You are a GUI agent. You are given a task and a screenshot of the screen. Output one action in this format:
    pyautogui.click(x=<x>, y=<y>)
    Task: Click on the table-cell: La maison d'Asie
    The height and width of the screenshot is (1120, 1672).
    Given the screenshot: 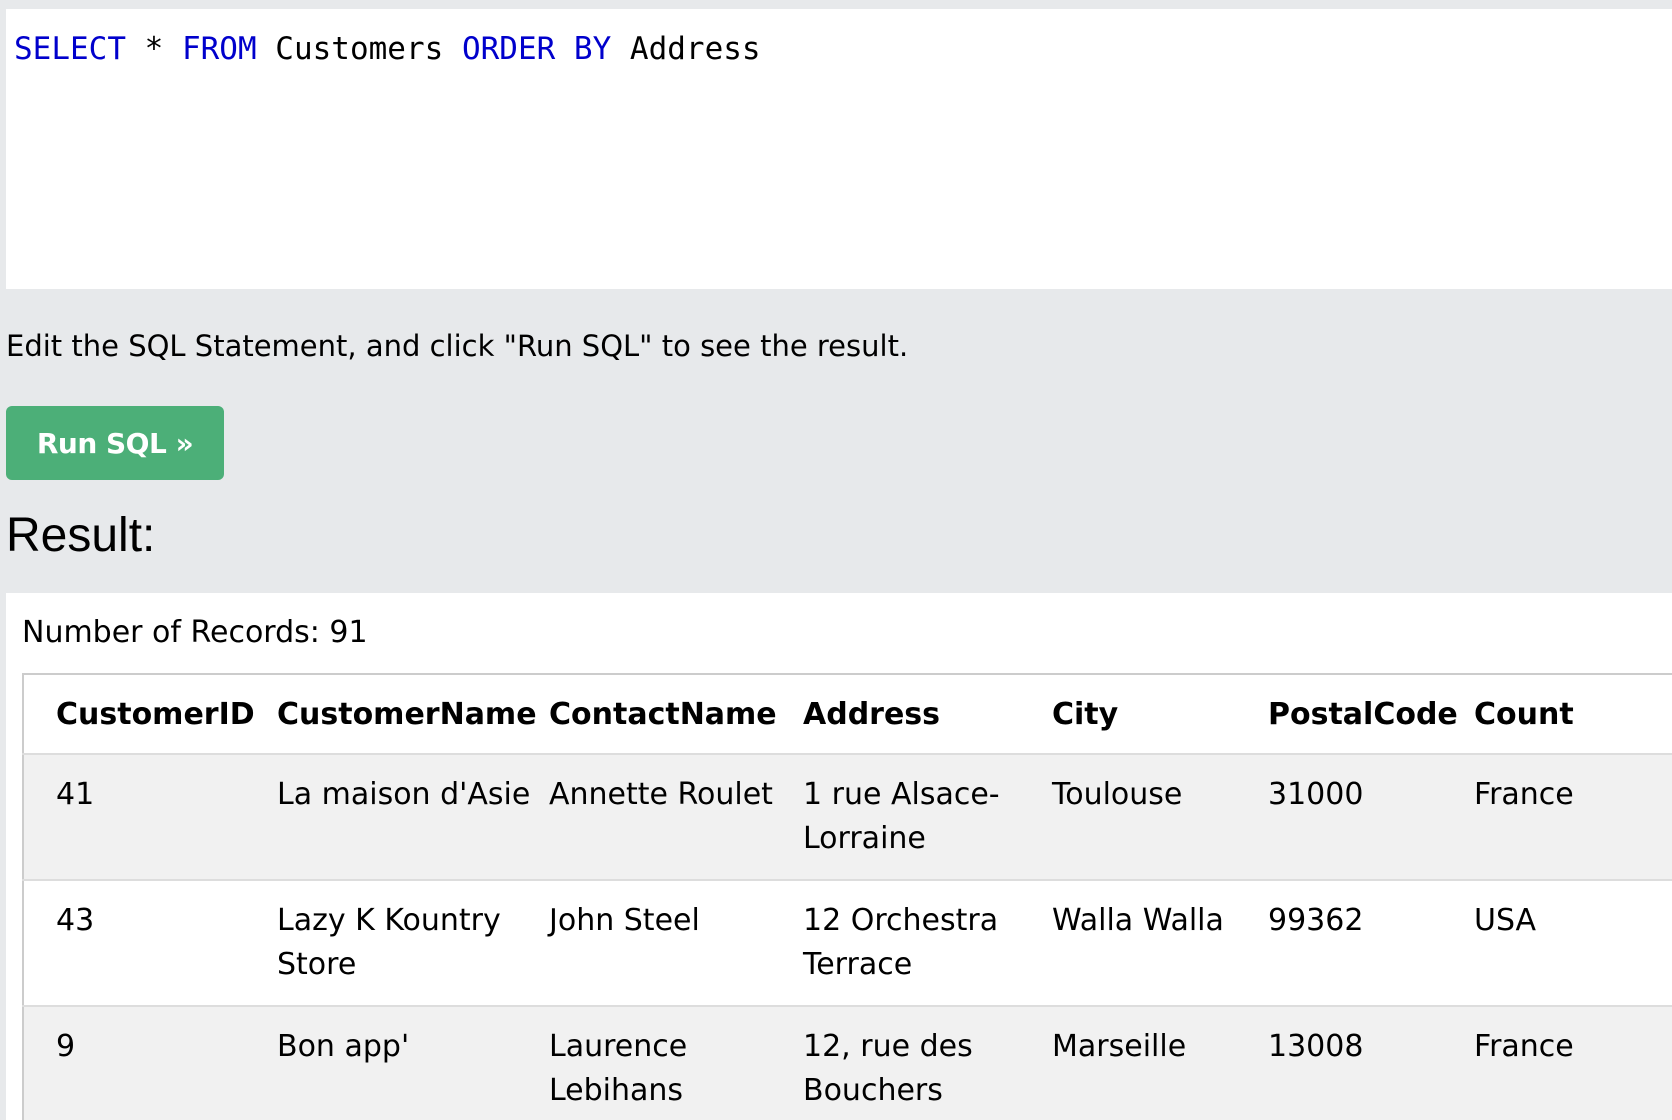 What is the action you would take?
    pyautogui.click(x=402, y=816)
    